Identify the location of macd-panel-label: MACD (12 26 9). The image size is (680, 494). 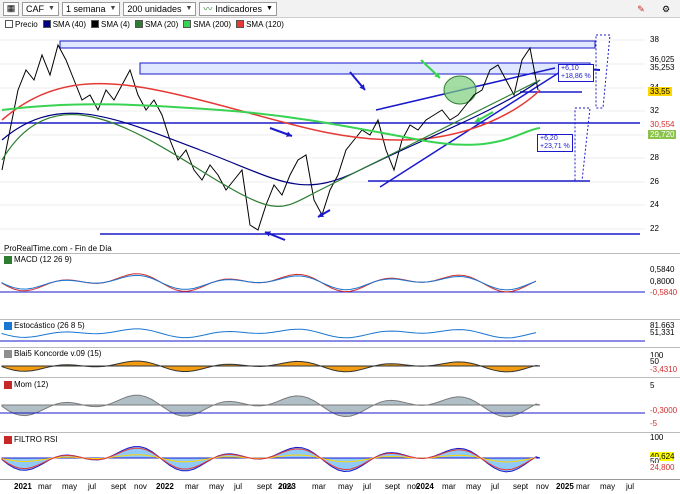
(38, 259).